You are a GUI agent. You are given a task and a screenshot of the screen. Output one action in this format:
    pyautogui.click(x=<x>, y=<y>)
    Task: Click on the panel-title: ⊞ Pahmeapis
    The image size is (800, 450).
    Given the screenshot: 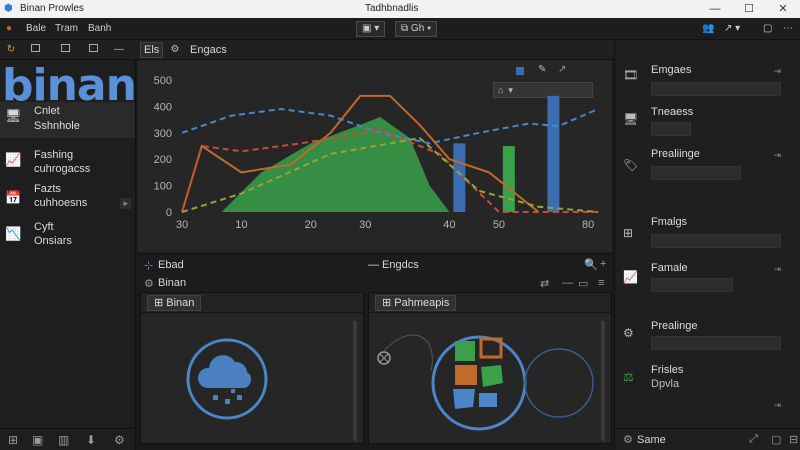 What is the action you would take?
    pyautogui.click(x=416, y=303)
    